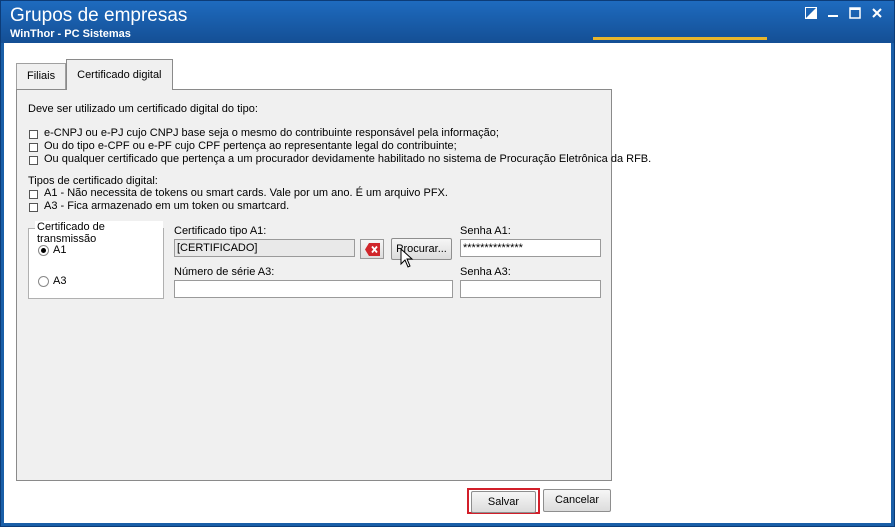 This screenshot has height=527, width=895. Describe the element at coordinates (844, 13) in the screenshot. I see `window-controls` at that location.